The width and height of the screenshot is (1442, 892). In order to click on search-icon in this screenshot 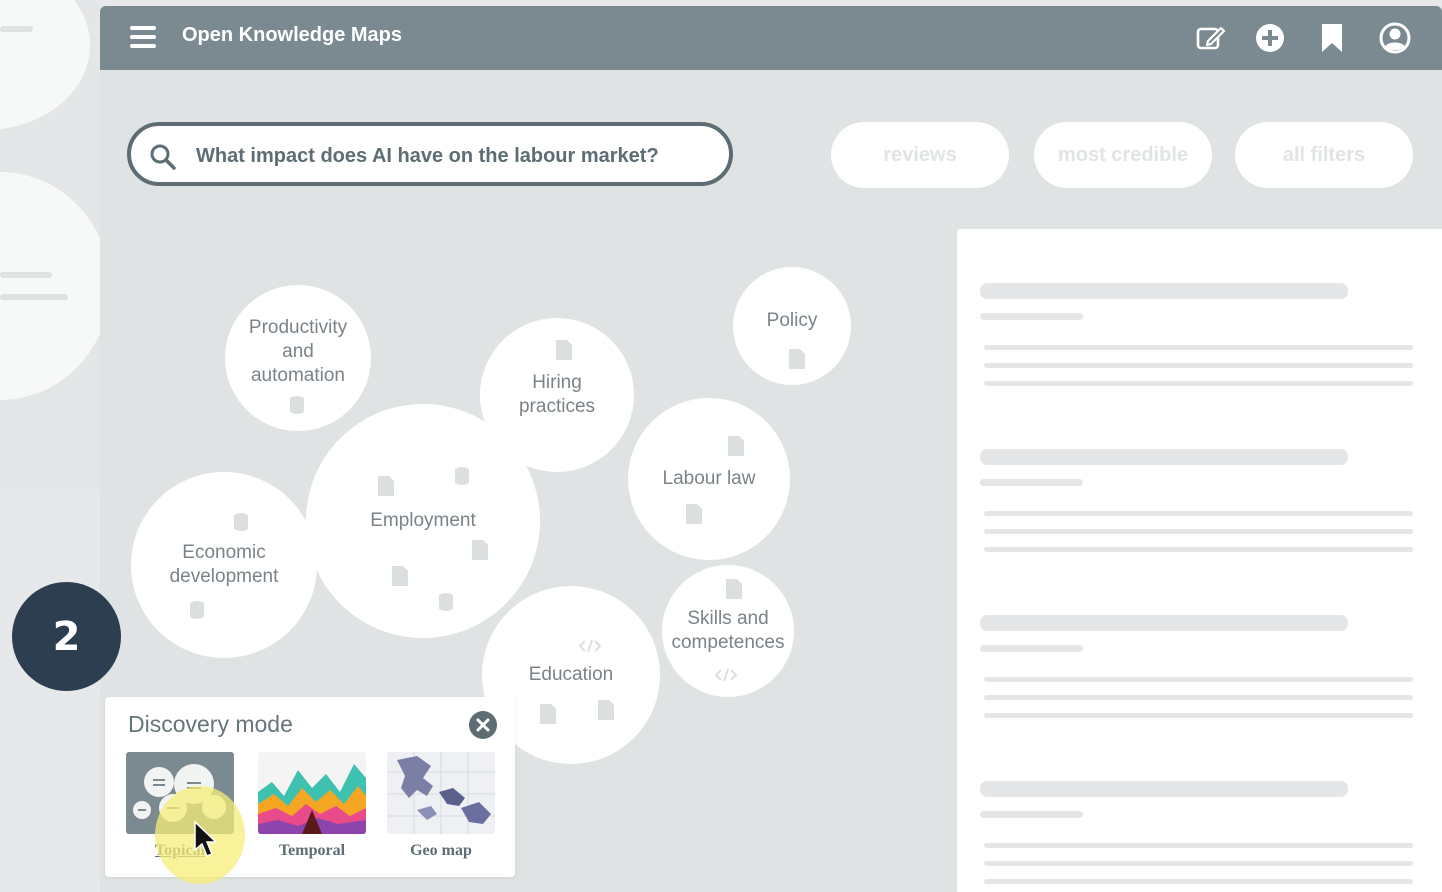, I will do `click(163, 157)`.